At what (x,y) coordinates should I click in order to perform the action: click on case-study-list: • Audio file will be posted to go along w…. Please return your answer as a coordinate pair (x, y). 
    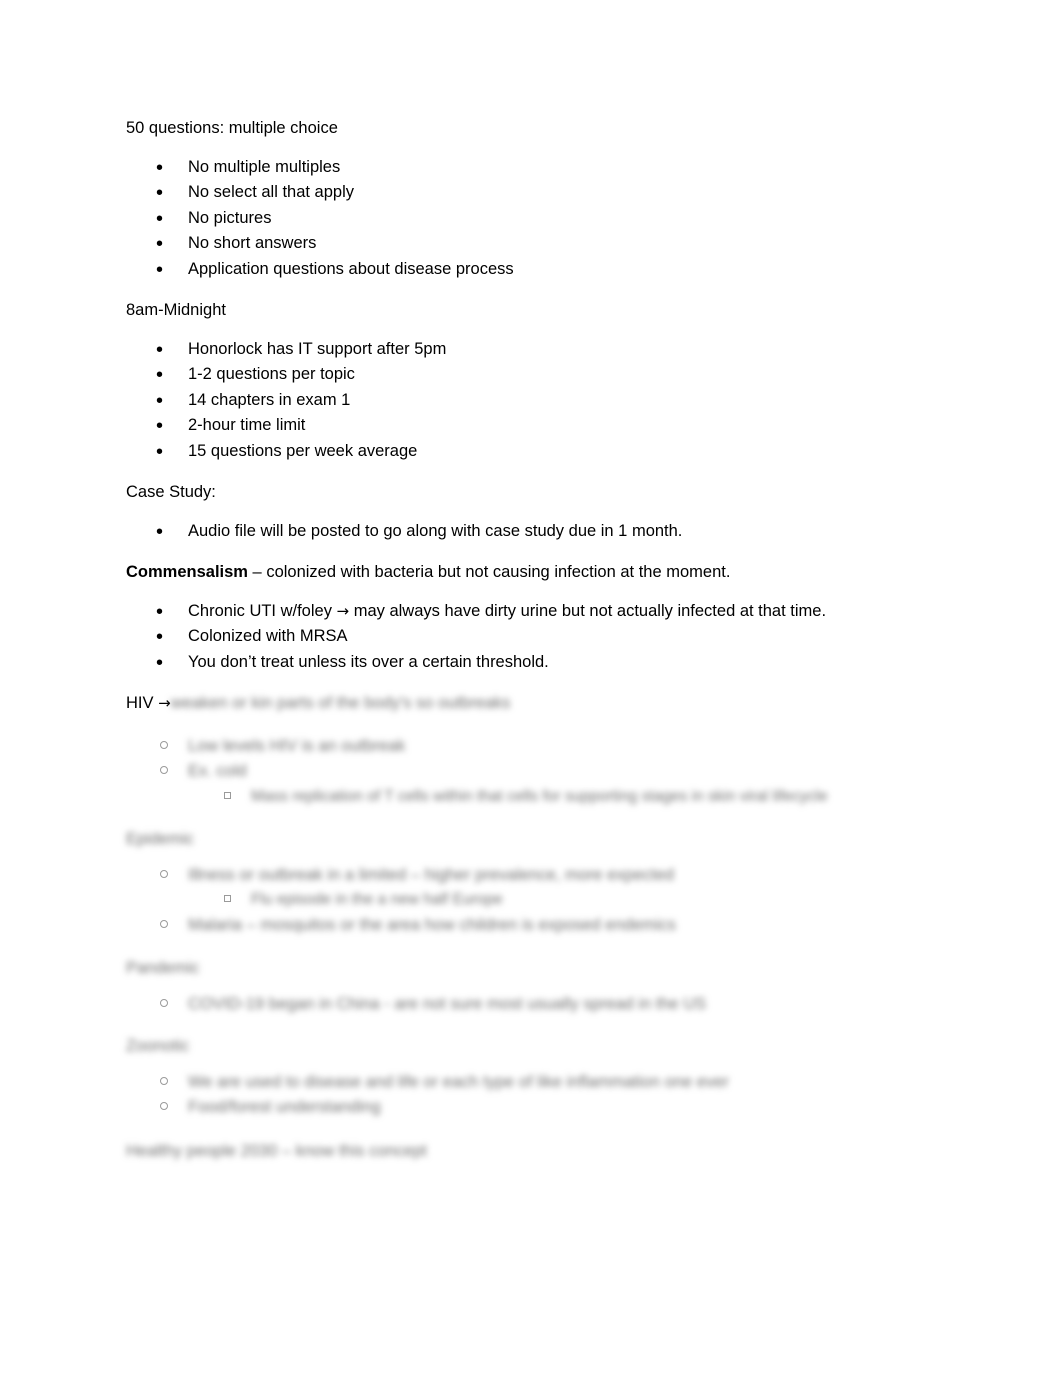
    Looking at the image, I should click on (531, 531).